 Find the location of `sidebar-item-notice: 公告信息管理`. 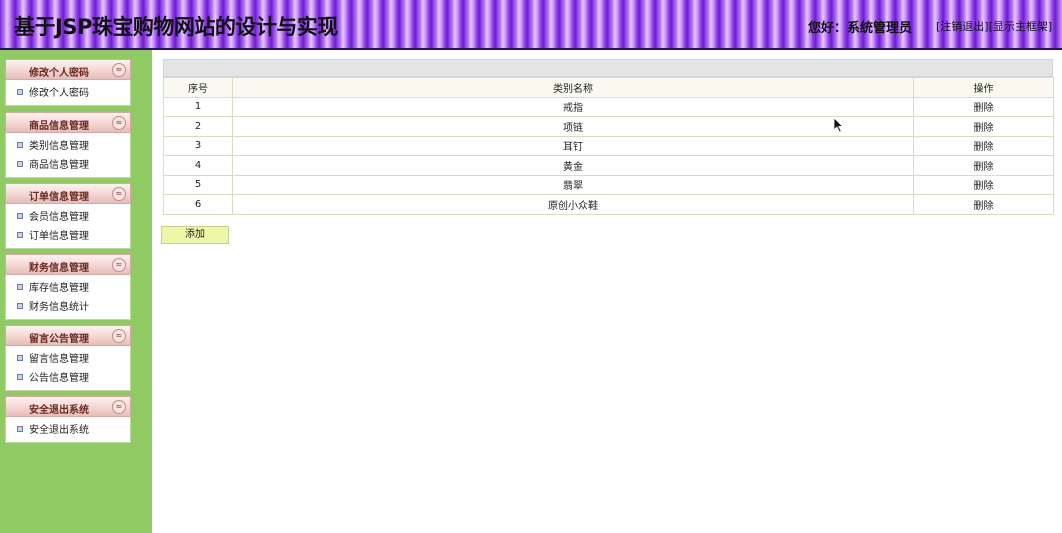

sidebar-item-notice: 公告信息管理 is located at coordinates (68, 378).